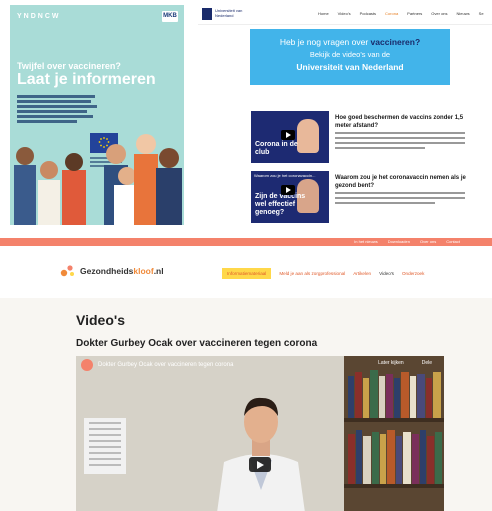 This screenshot has height=511, width=492. What do you see at coordinates (86, 79) in the screenshot?
I see `poster-headline: Laat je informeren` at bounding box center [86, 79].